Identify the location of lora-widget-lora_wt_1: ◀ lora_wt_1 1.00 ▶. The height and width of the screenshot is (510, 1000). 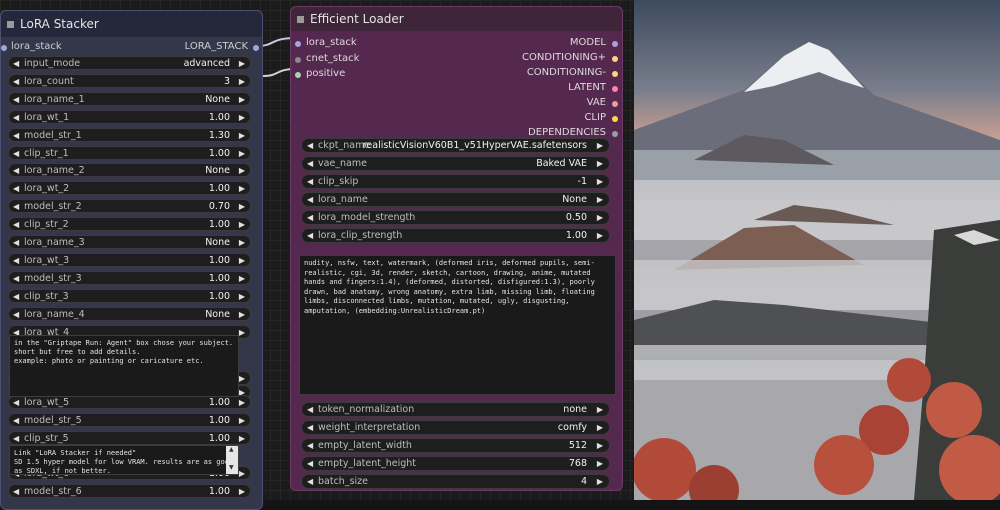
(129, 116).